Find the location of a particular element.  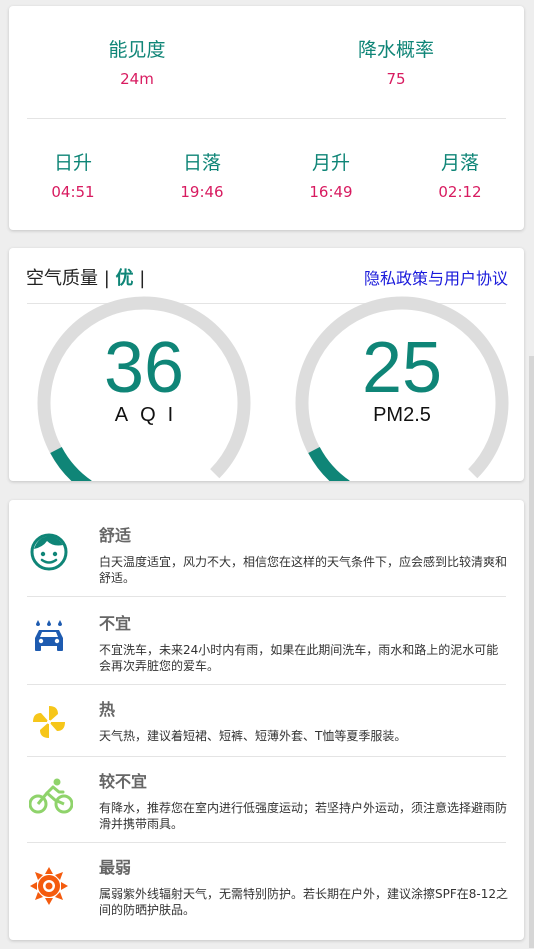

pm25-gauge: 25 PM2.5 is located at coordinates (402, 384).